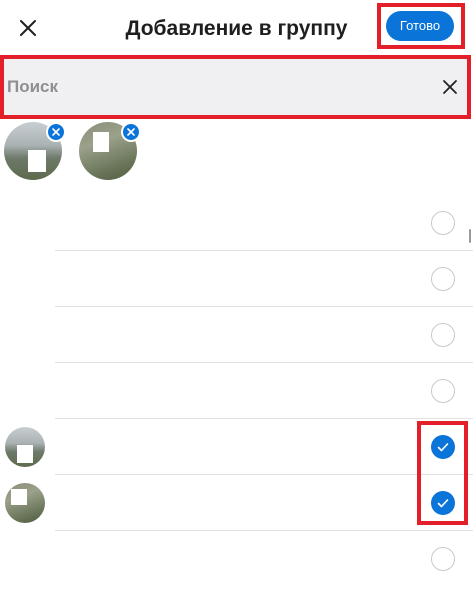  I want to click on scrollbar-thumb, so click(470, 236).